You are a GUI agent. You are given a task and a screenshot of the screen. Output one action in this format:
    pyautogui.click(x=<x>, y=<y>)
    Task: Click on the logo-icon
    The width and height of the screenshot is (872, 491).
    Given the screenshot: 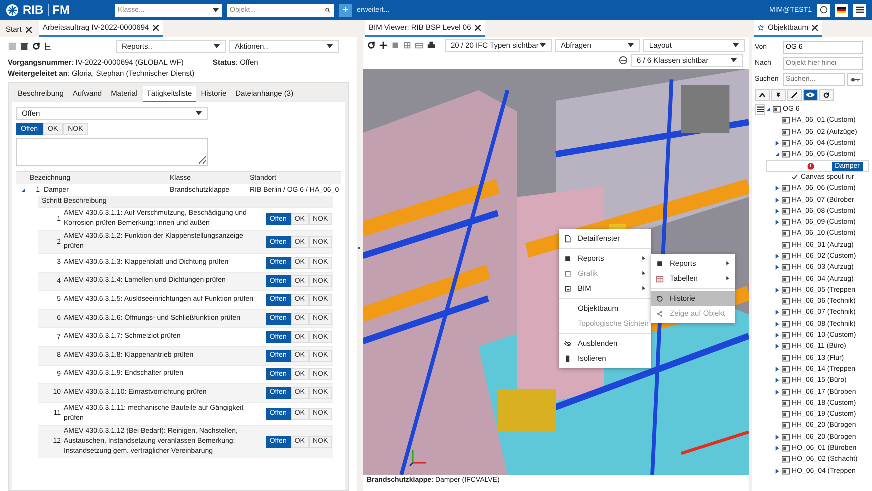 What is the action you would take?
    pyautogui.click(x=12, y=10)
    